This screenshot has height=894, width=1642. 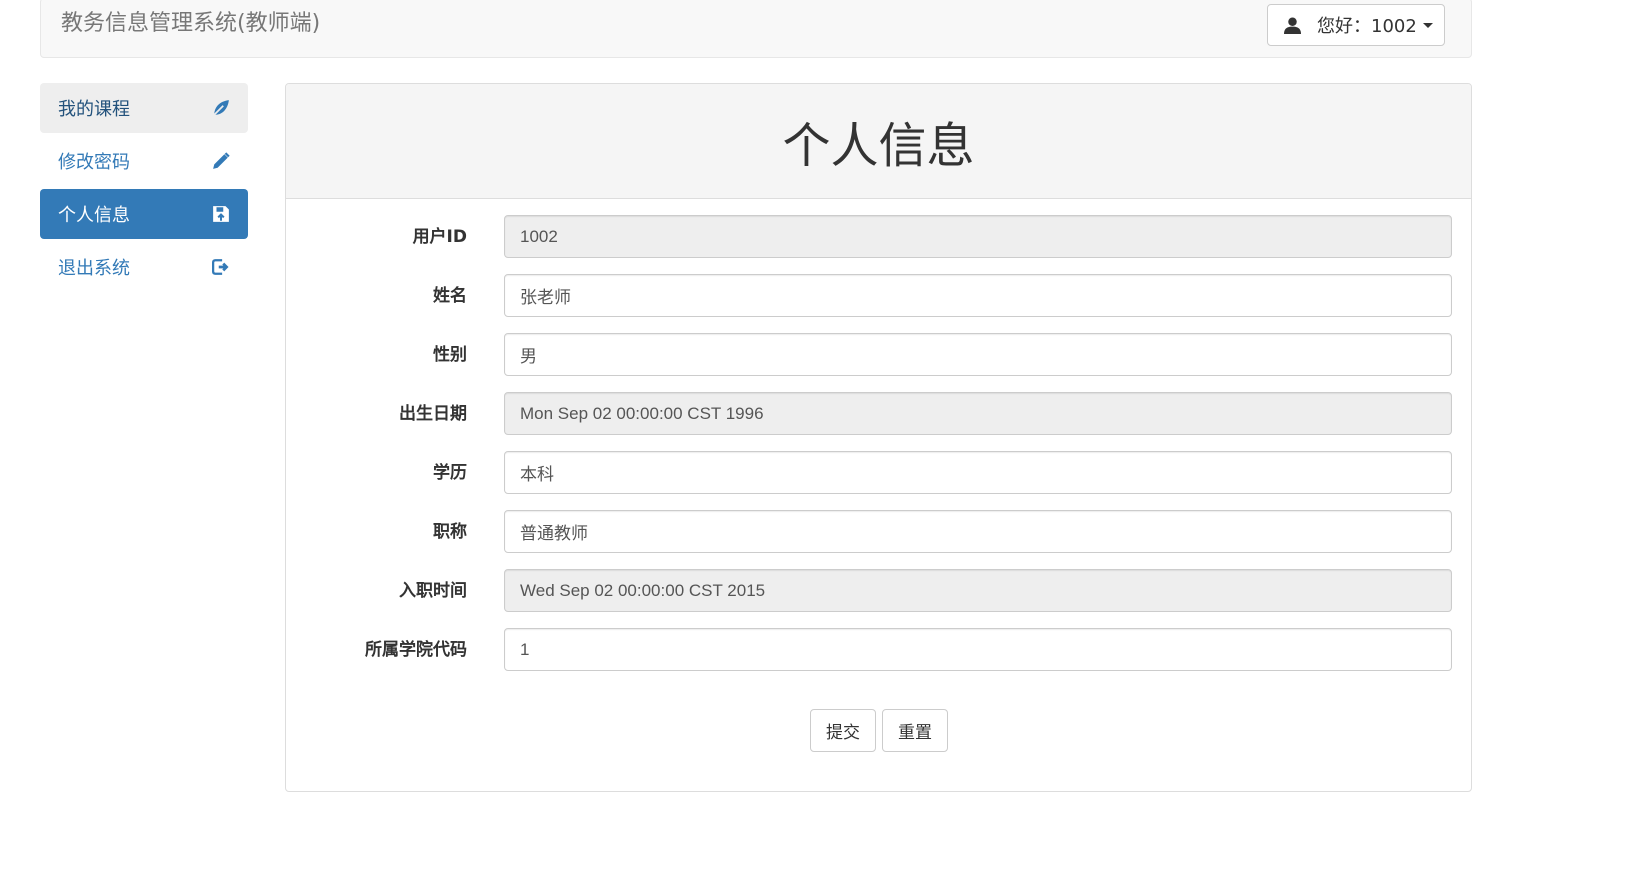 What do you see at coordinates (450, 355) in the screenshot?
I see `field-label: 性别` at bounding box center [450, 355].